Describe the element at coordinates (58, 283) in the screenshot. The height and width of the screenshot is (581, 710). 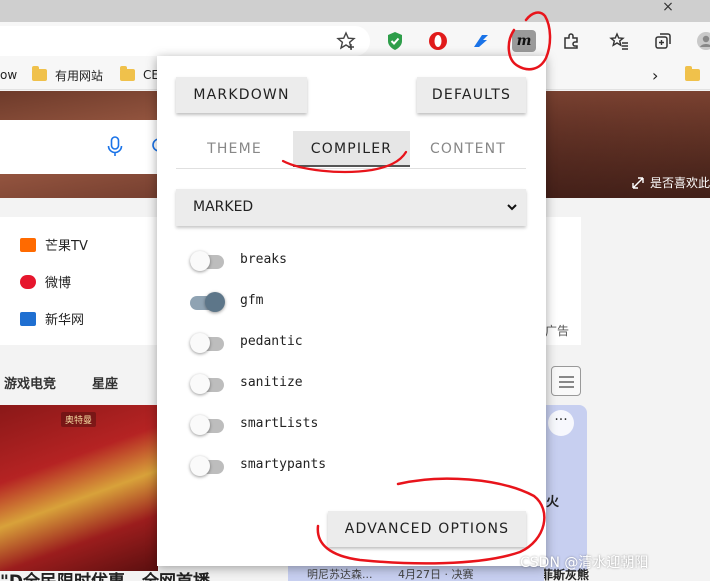
I see `site-link-label: 微博` at that location.